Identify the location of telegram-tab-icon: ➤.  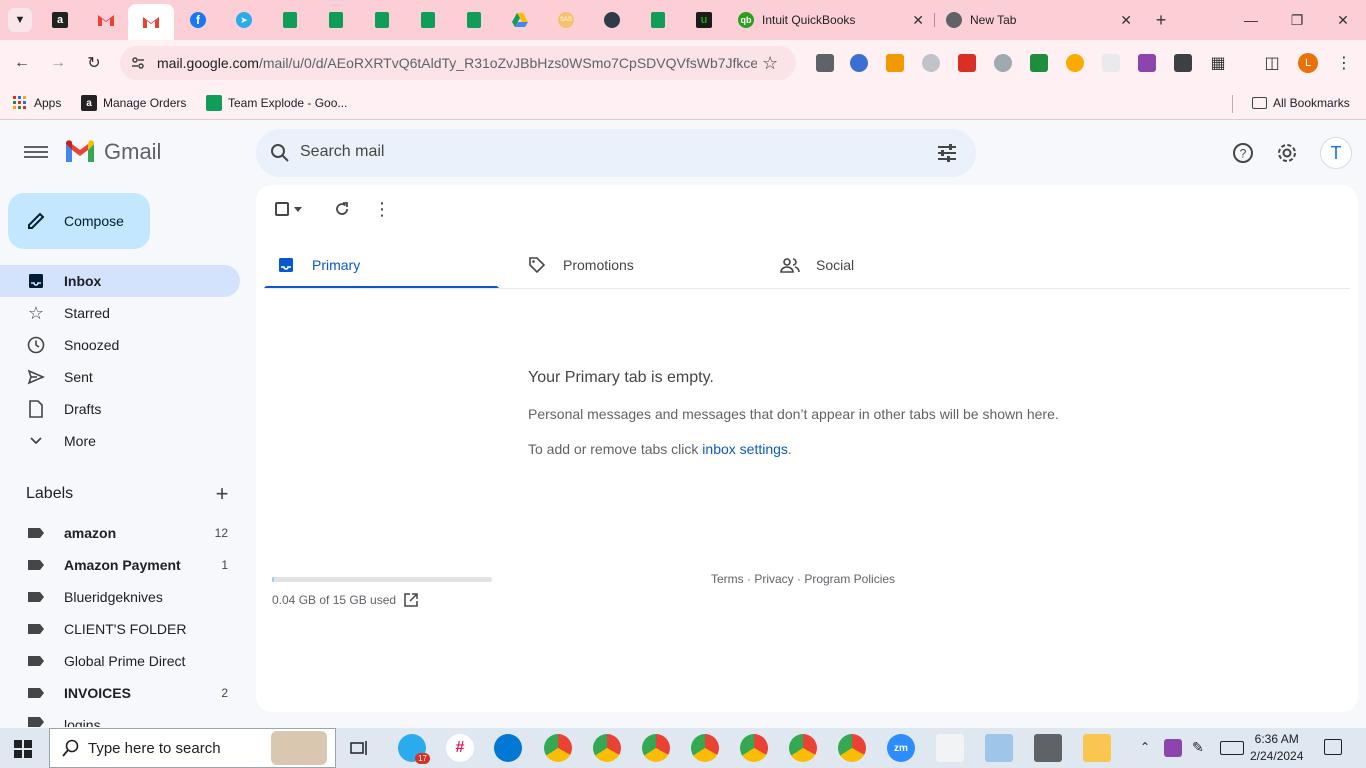
(244, 20).